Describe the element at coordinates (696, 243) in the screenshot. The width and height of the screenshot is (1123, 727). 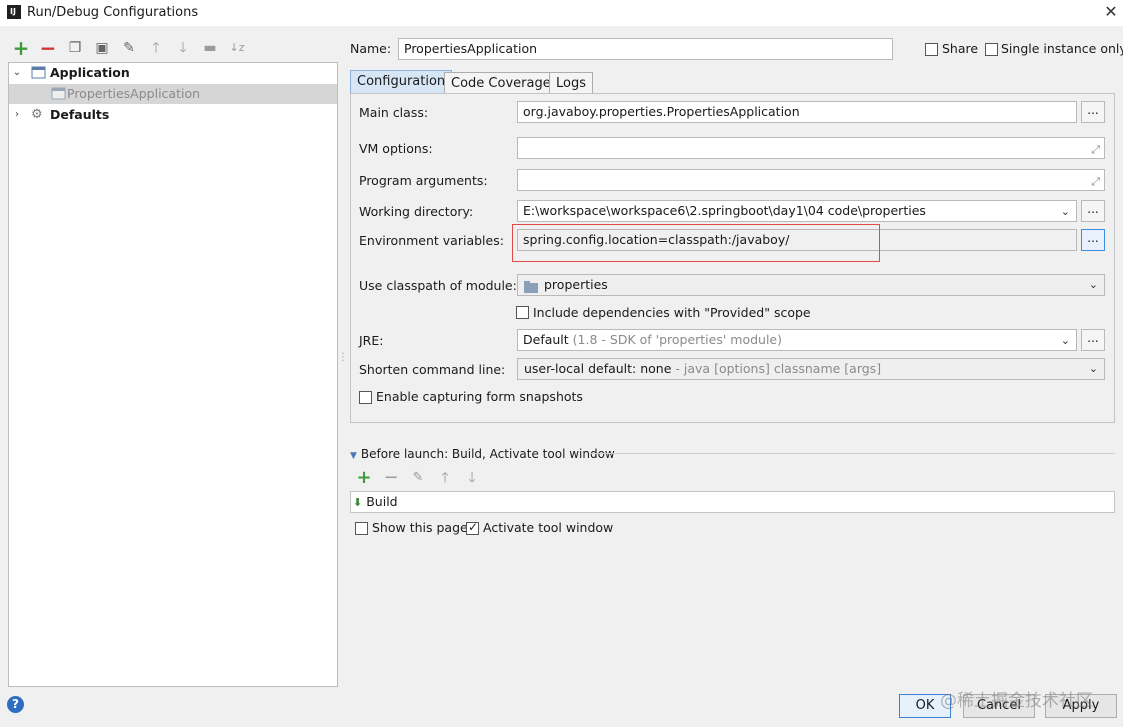
I see `annotation-highlight-box` at that location.